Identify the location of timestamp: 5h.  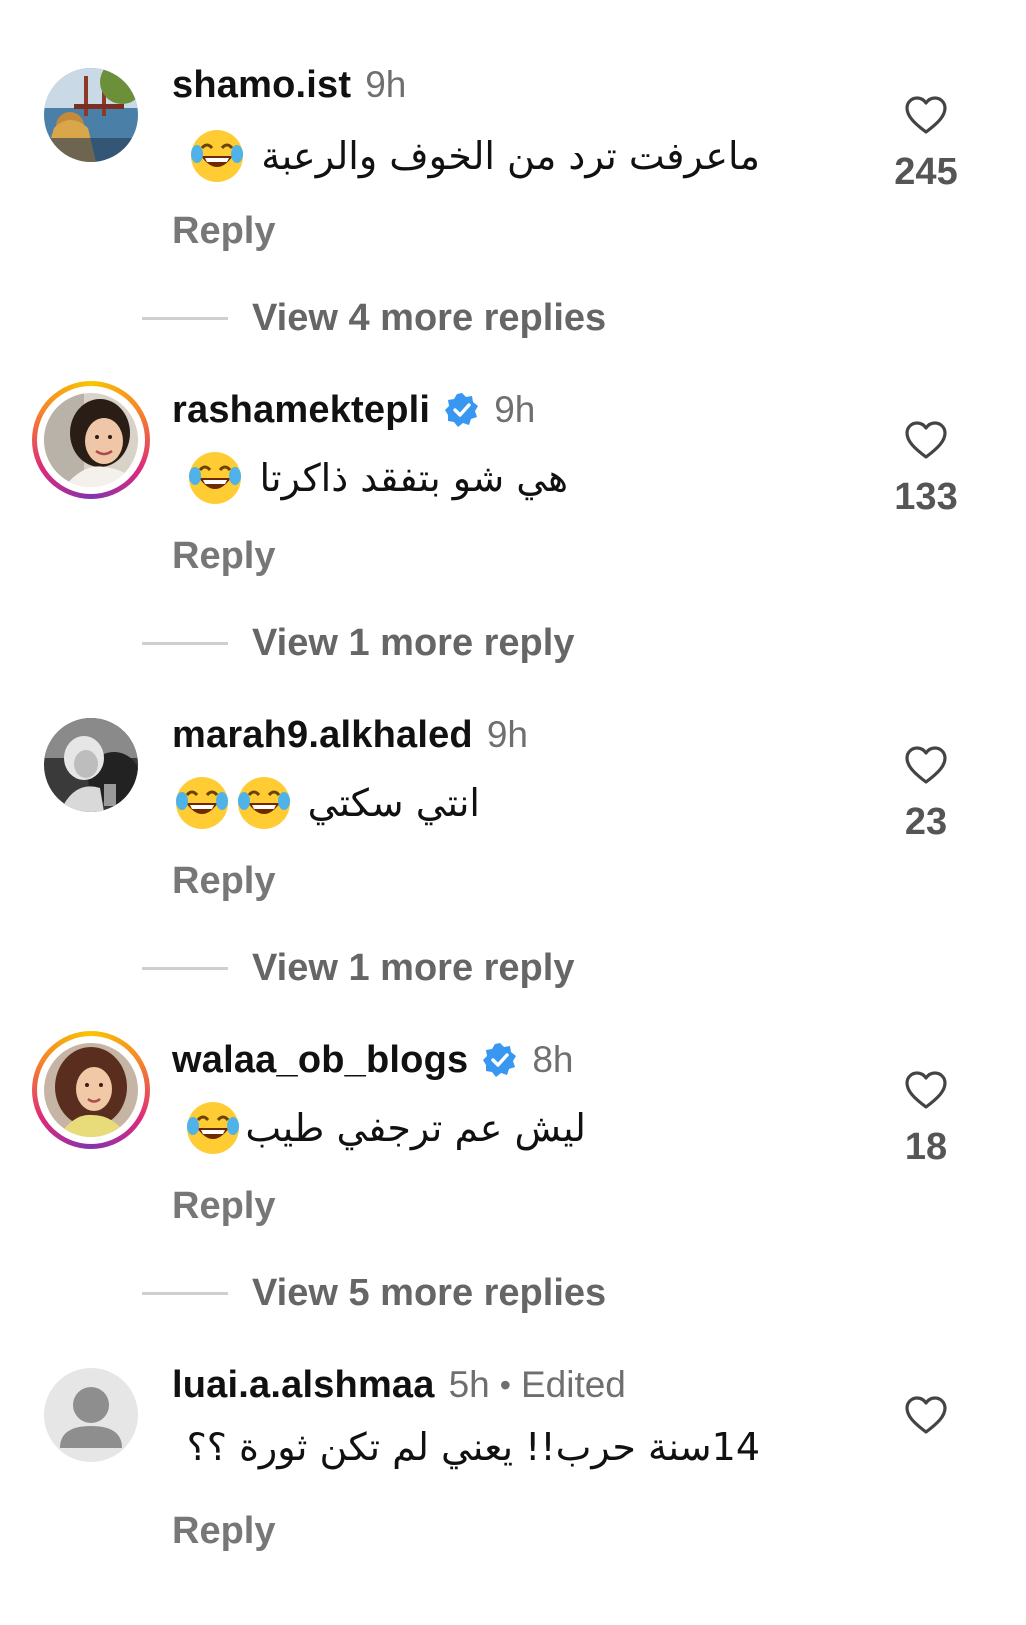
(469, 1384).